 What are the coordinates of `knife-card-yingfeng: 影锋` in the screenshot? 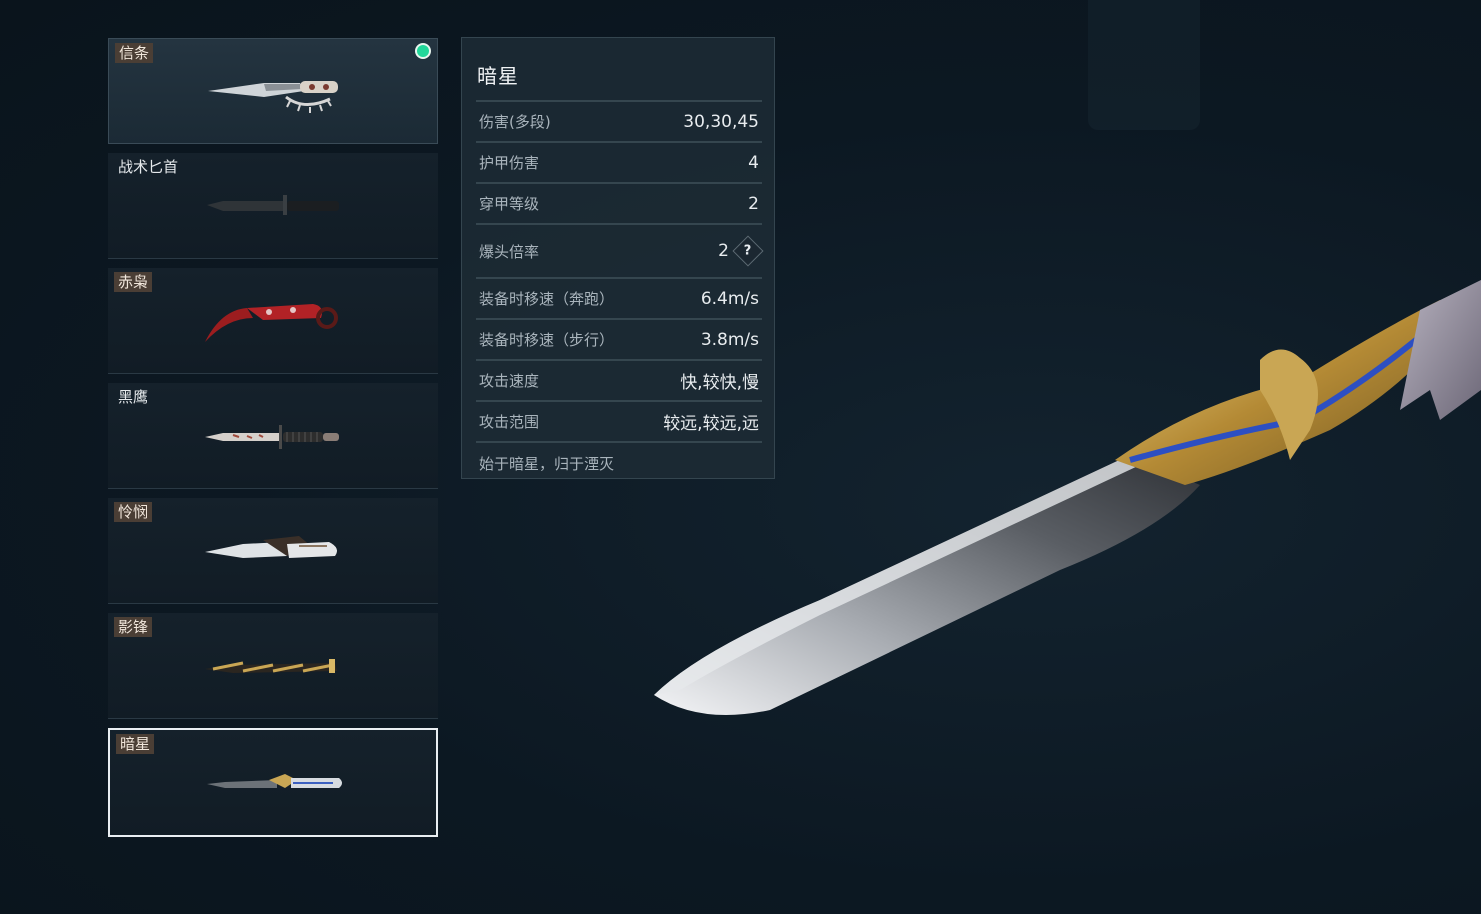 It's located at (273, 666).